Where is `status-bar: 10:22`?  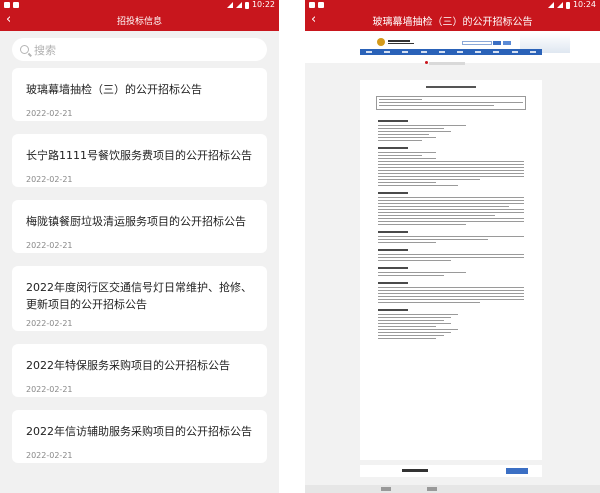 status-bar: 10:22 is located at coordinates (139, 5).